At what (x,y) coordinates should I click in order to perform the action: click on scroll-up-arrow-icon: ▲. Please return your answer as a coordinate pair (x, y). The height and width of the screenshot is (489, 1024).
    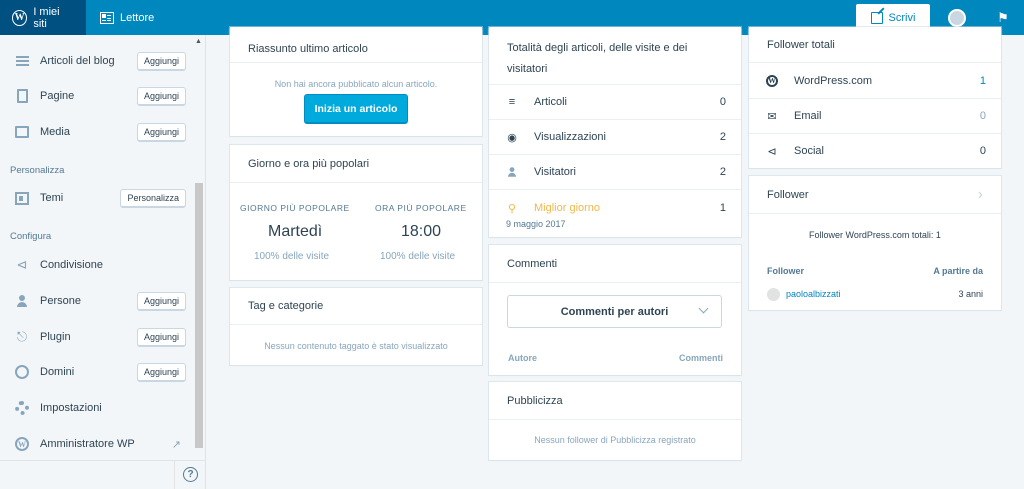
    Looking at the image, I should click on (198, 41).